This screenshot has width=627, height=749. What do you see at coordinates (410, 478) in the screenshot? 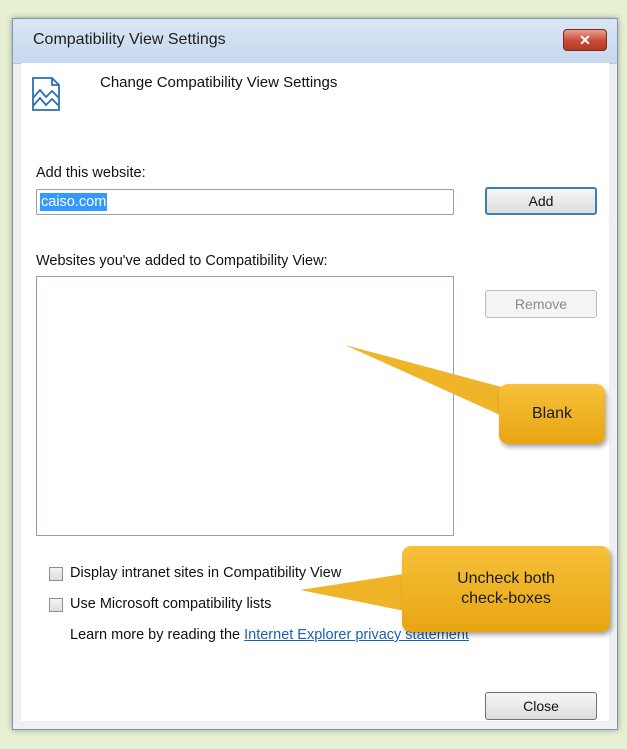
I see `callout-pointers` at bounding box center [410, 478].